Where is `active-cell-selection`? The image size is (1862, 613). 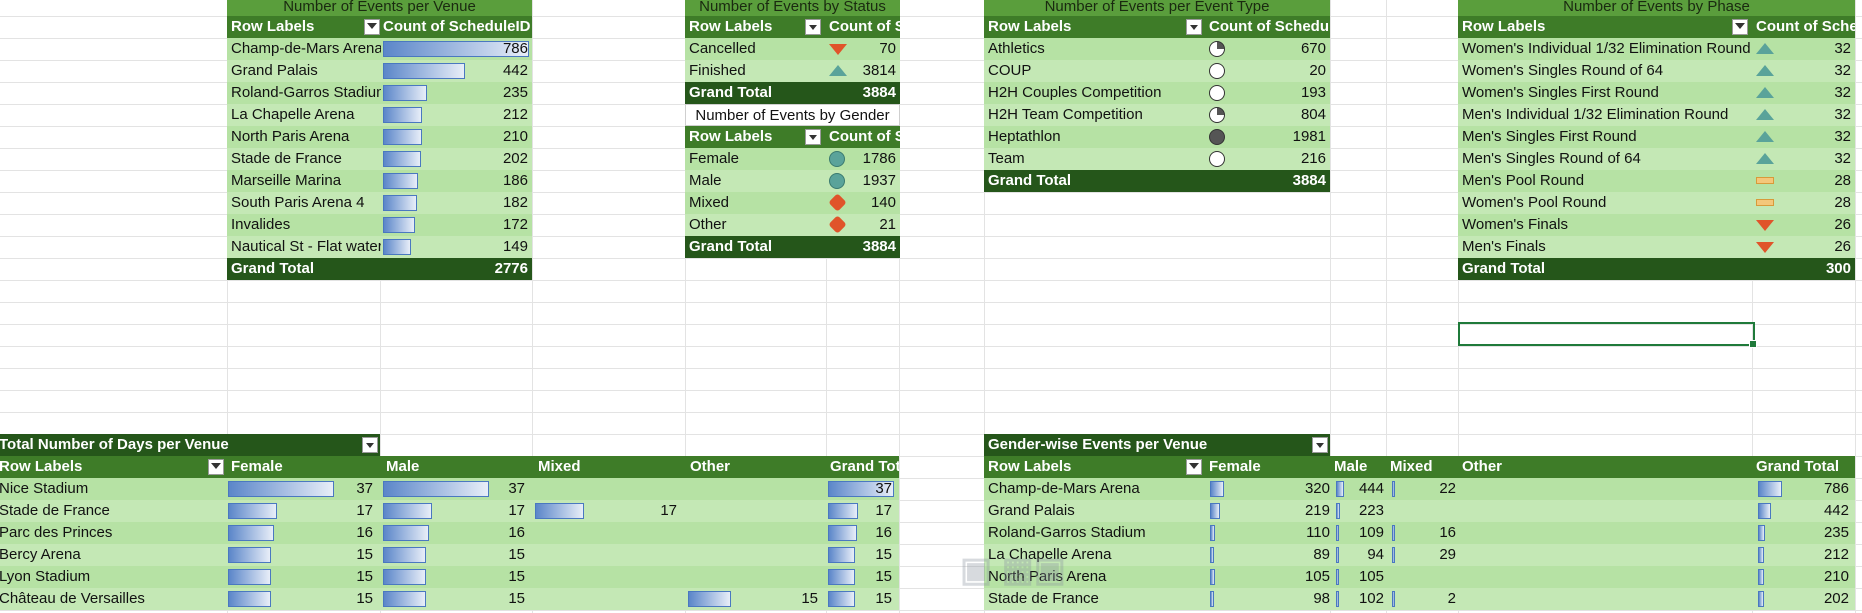
active-cell-selection is located at coordinates (1607, 335).